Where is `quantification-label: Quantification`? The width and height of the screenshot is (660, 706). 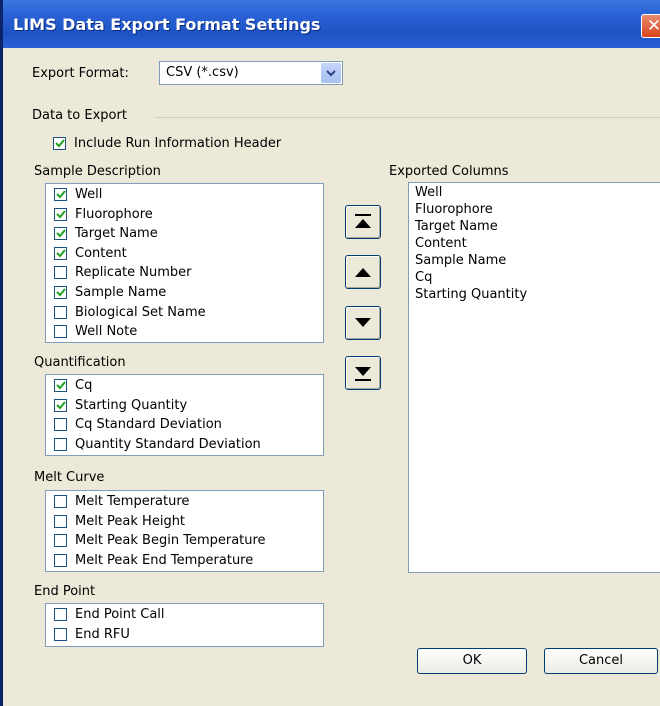
quantification-label: Quantification is located at coordinates (80, 362).